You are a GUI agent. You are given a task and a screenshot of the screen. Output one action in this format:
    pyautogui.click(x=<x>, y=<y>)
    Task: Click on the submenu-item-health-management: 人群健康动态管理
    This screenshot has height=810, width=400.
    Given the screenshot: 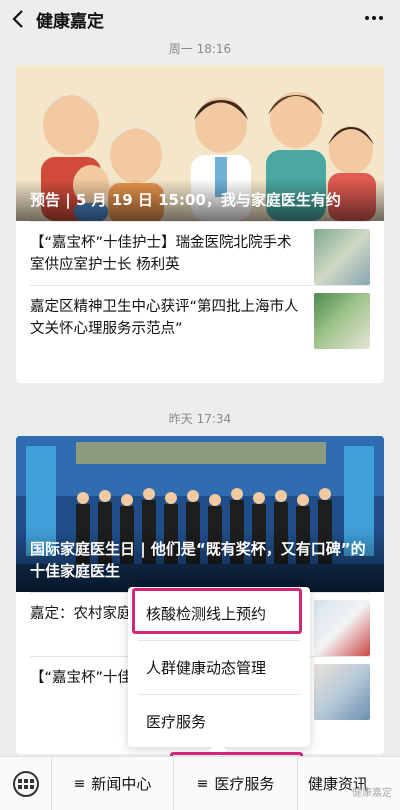 What is the action you would take?
    pyautogui.click(x=219, y=667)
    